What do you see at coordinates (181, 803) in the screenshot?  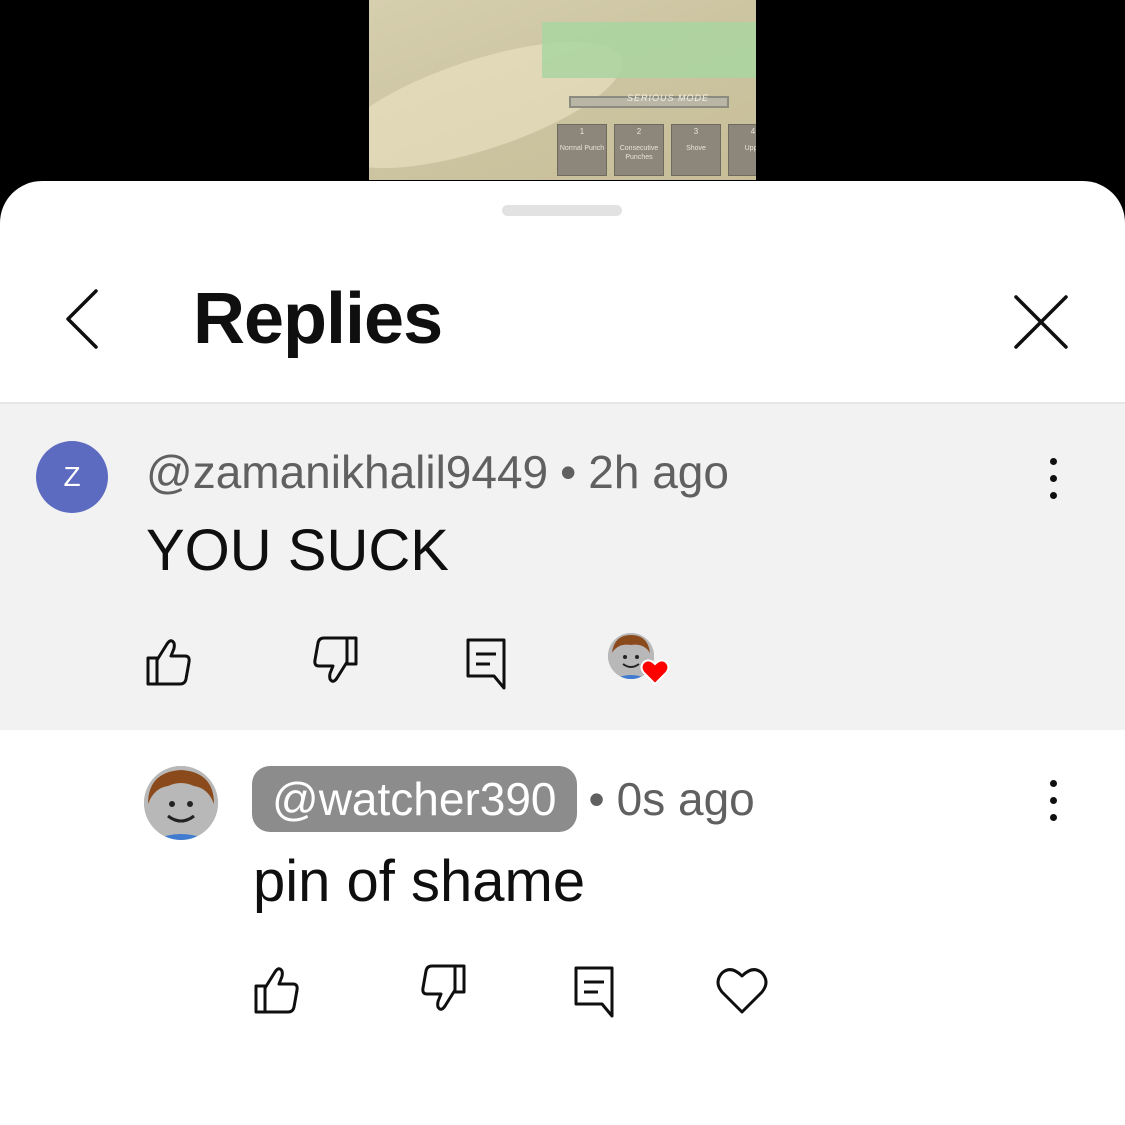 I see `avatar` at bounding box center [181, 803].